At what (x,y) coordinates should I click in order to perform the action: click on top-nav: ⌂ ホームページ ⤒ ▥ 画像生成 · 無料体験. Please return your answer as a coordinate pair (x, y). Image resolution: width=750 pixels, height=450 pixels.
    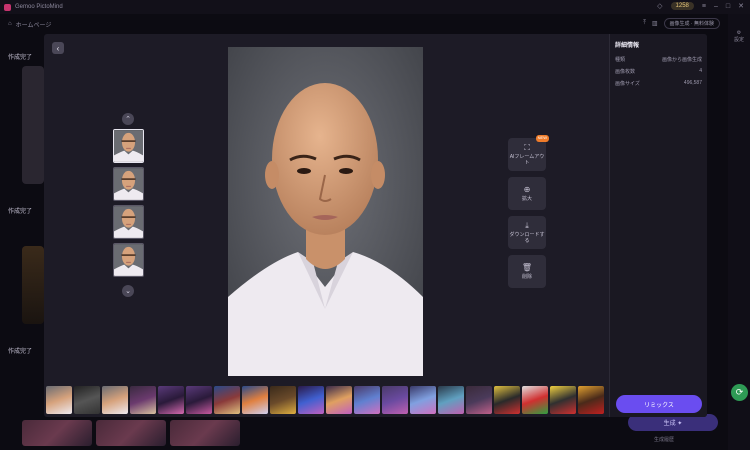
    Looking at the image, I should click on (375, 24).